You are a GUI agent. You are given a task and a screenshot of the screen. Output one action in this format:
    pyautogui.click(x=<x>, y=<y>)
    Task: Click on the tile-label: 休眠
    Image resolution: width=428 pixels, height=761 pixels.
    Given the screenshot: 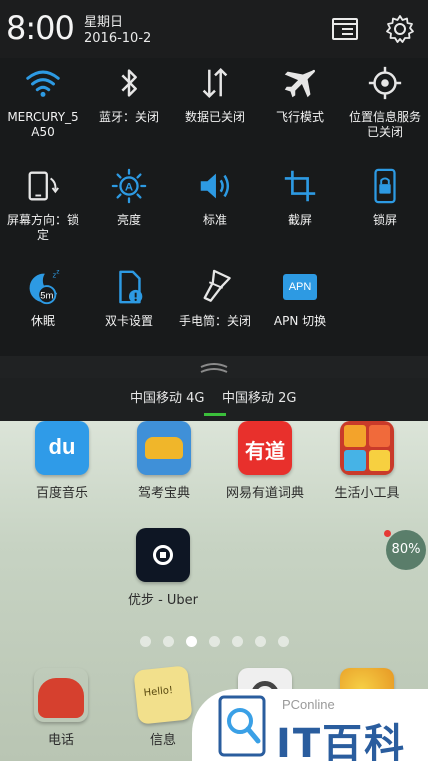 What is the action you would take?
    pyautogui.click(x=42, y=321)
    